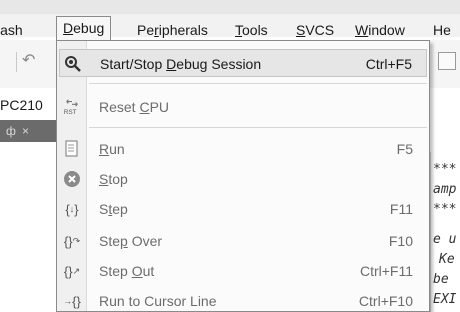  What do you see at coordinates (441, 279) in the screenshot?
I see `code-line: be` at bounding box center [441, 279].